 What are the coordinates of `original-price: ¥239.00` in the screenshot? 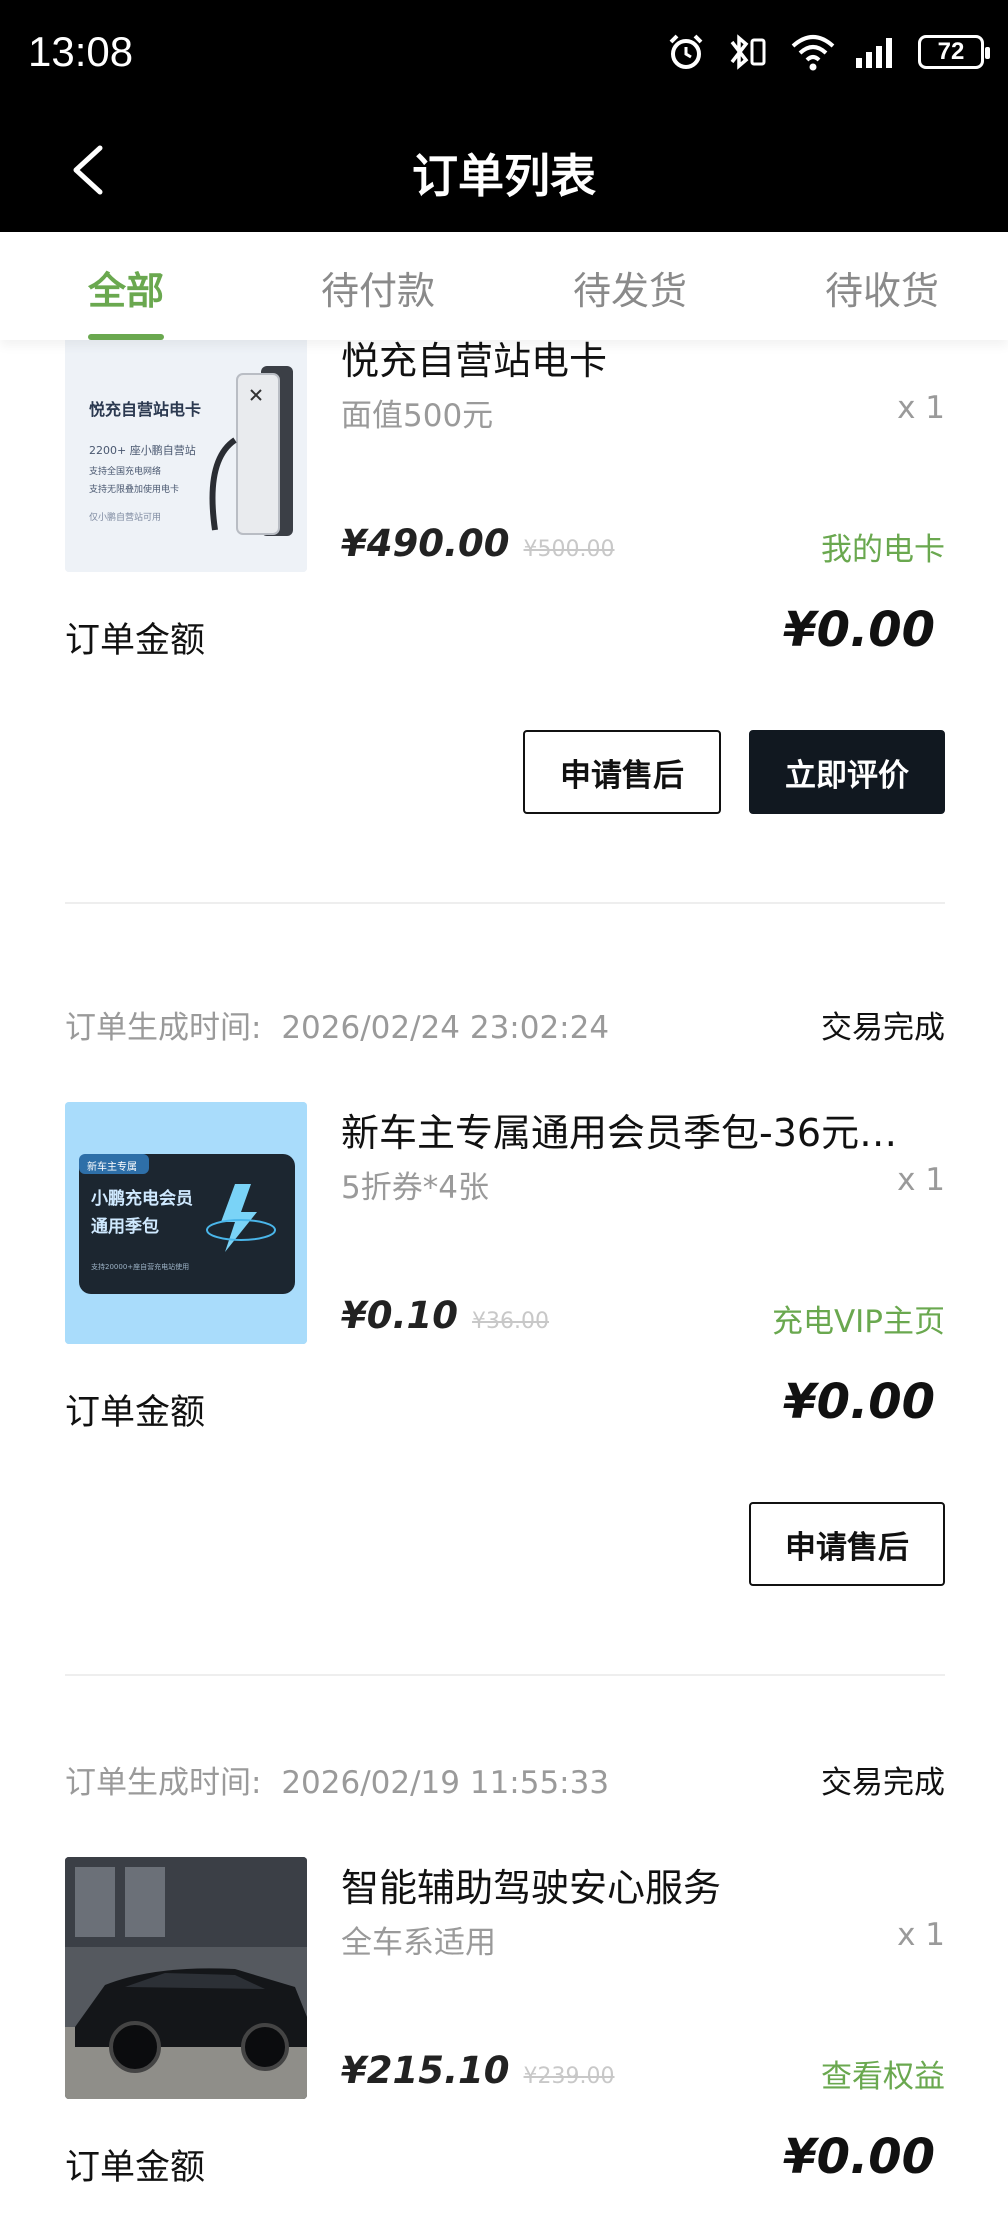 It's located at (569, 2076).